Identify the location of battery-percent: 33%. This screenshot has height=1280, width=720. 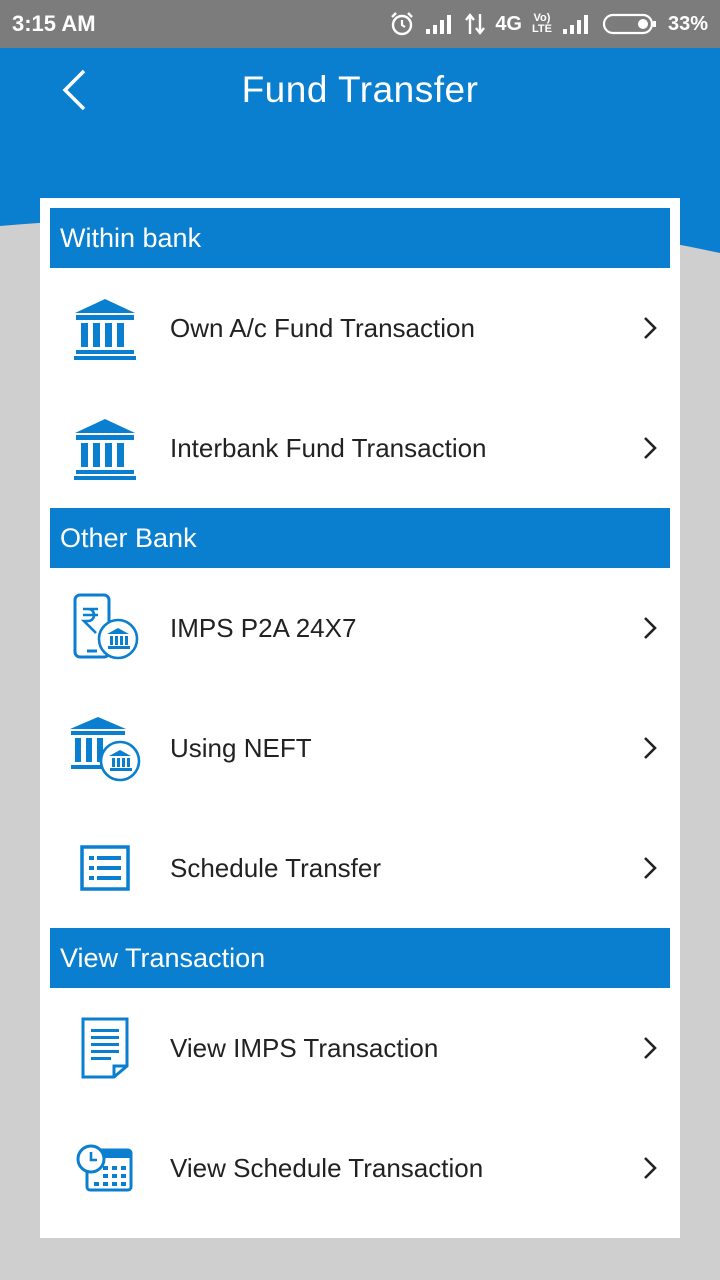
(687, 23).